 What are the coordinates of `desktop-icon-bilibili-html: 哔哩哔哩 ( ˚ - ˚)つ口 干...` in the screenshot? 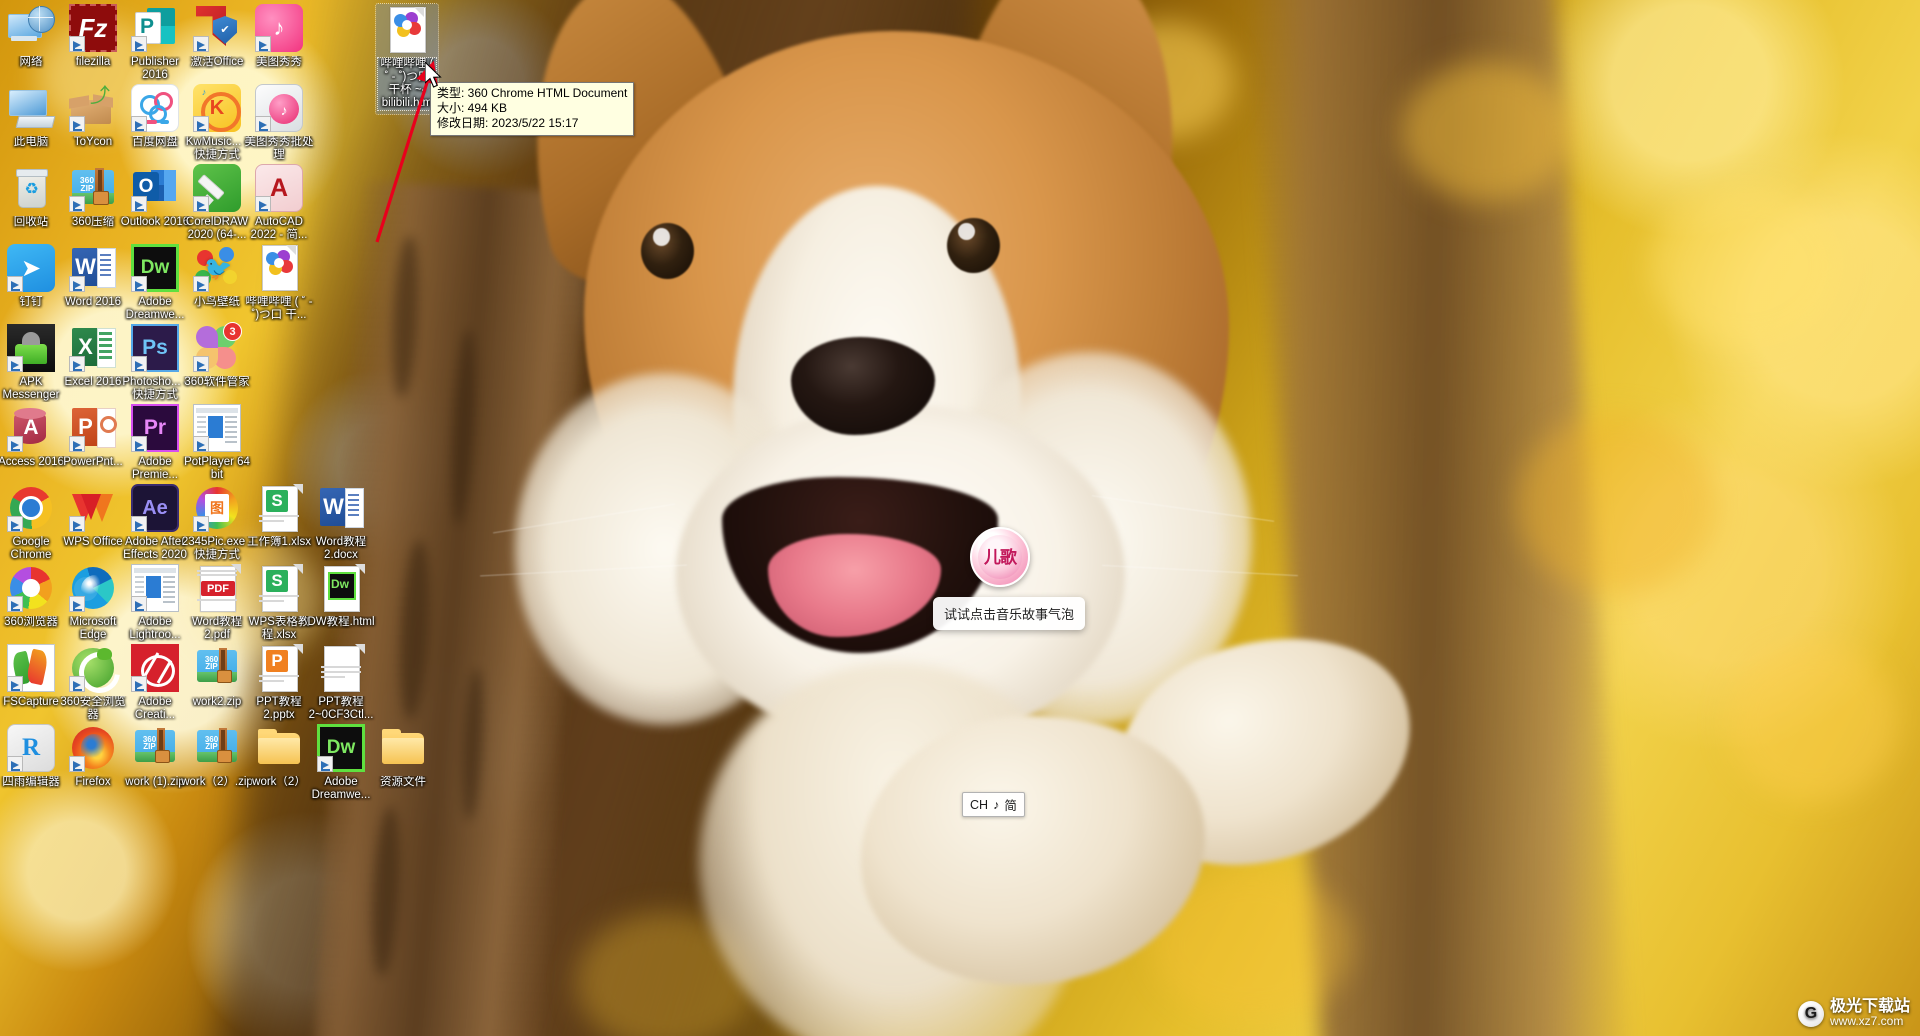 It's located at (279, 283).